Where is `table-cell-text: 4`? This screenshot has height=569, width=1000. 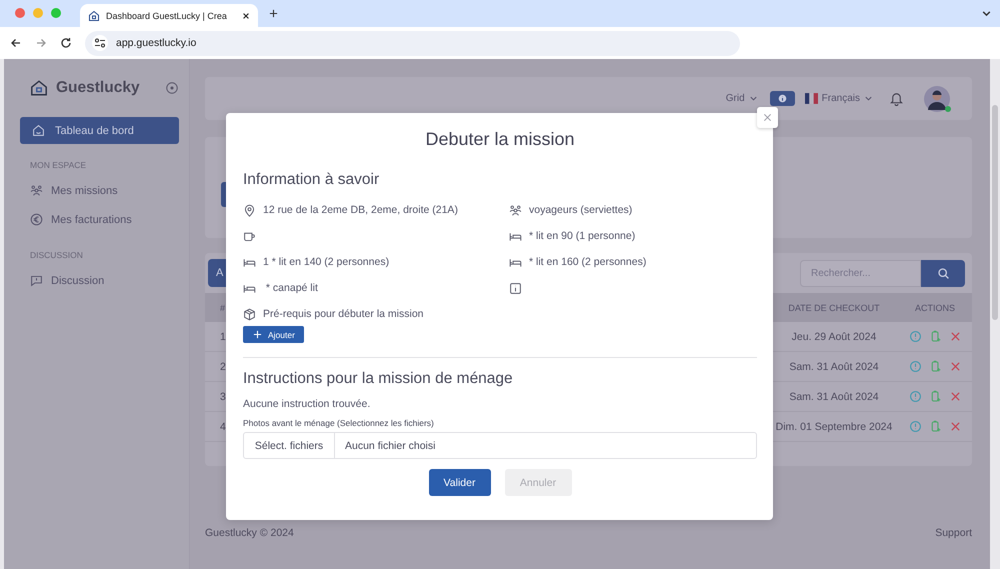 table-cell-text: 4 is located at coordinates (223, 426).